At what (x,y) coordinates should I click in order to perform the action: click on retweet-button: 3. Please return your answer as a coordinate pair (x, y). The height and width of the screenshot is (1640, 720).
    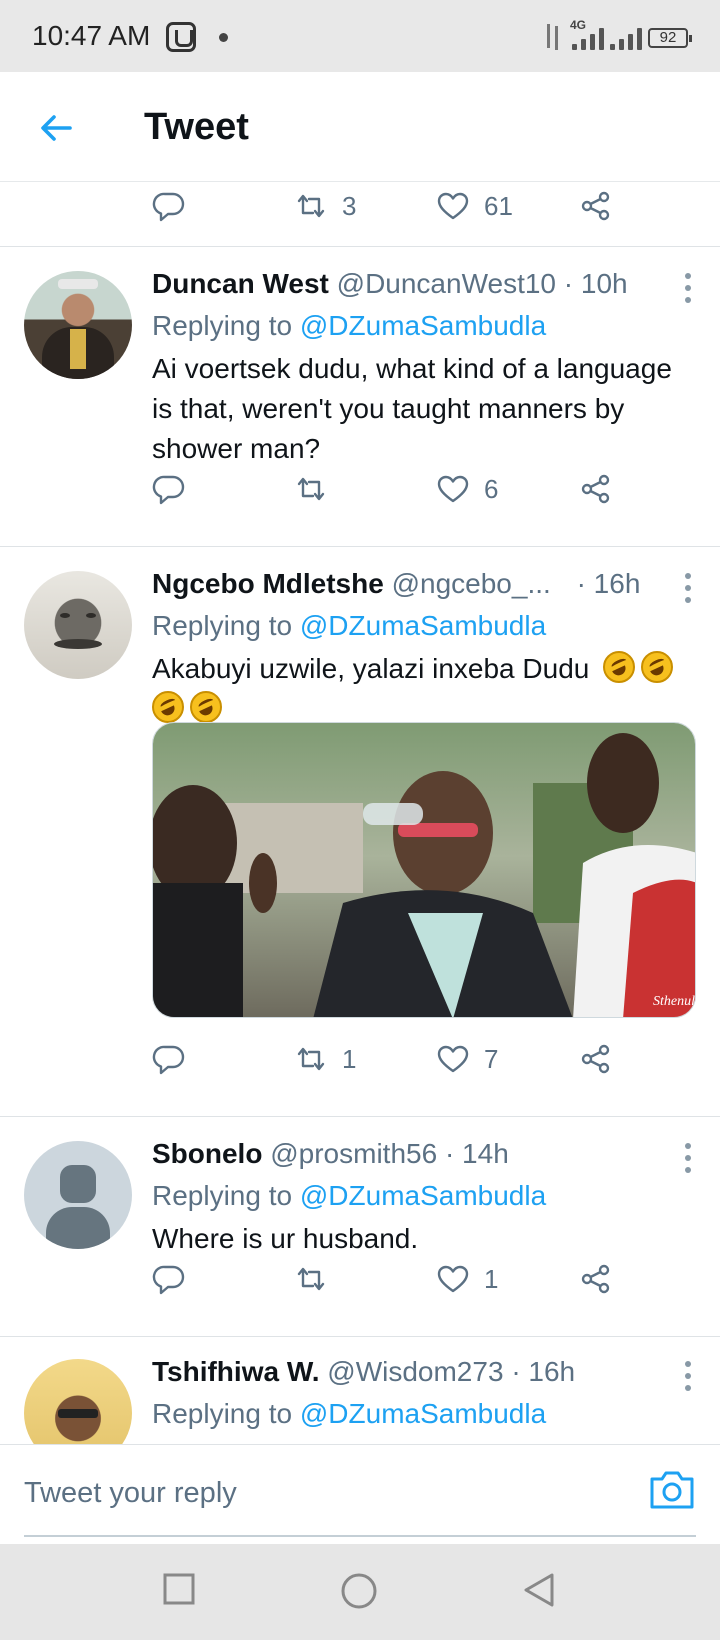
    Looking at the image, I should click on (325, 206).